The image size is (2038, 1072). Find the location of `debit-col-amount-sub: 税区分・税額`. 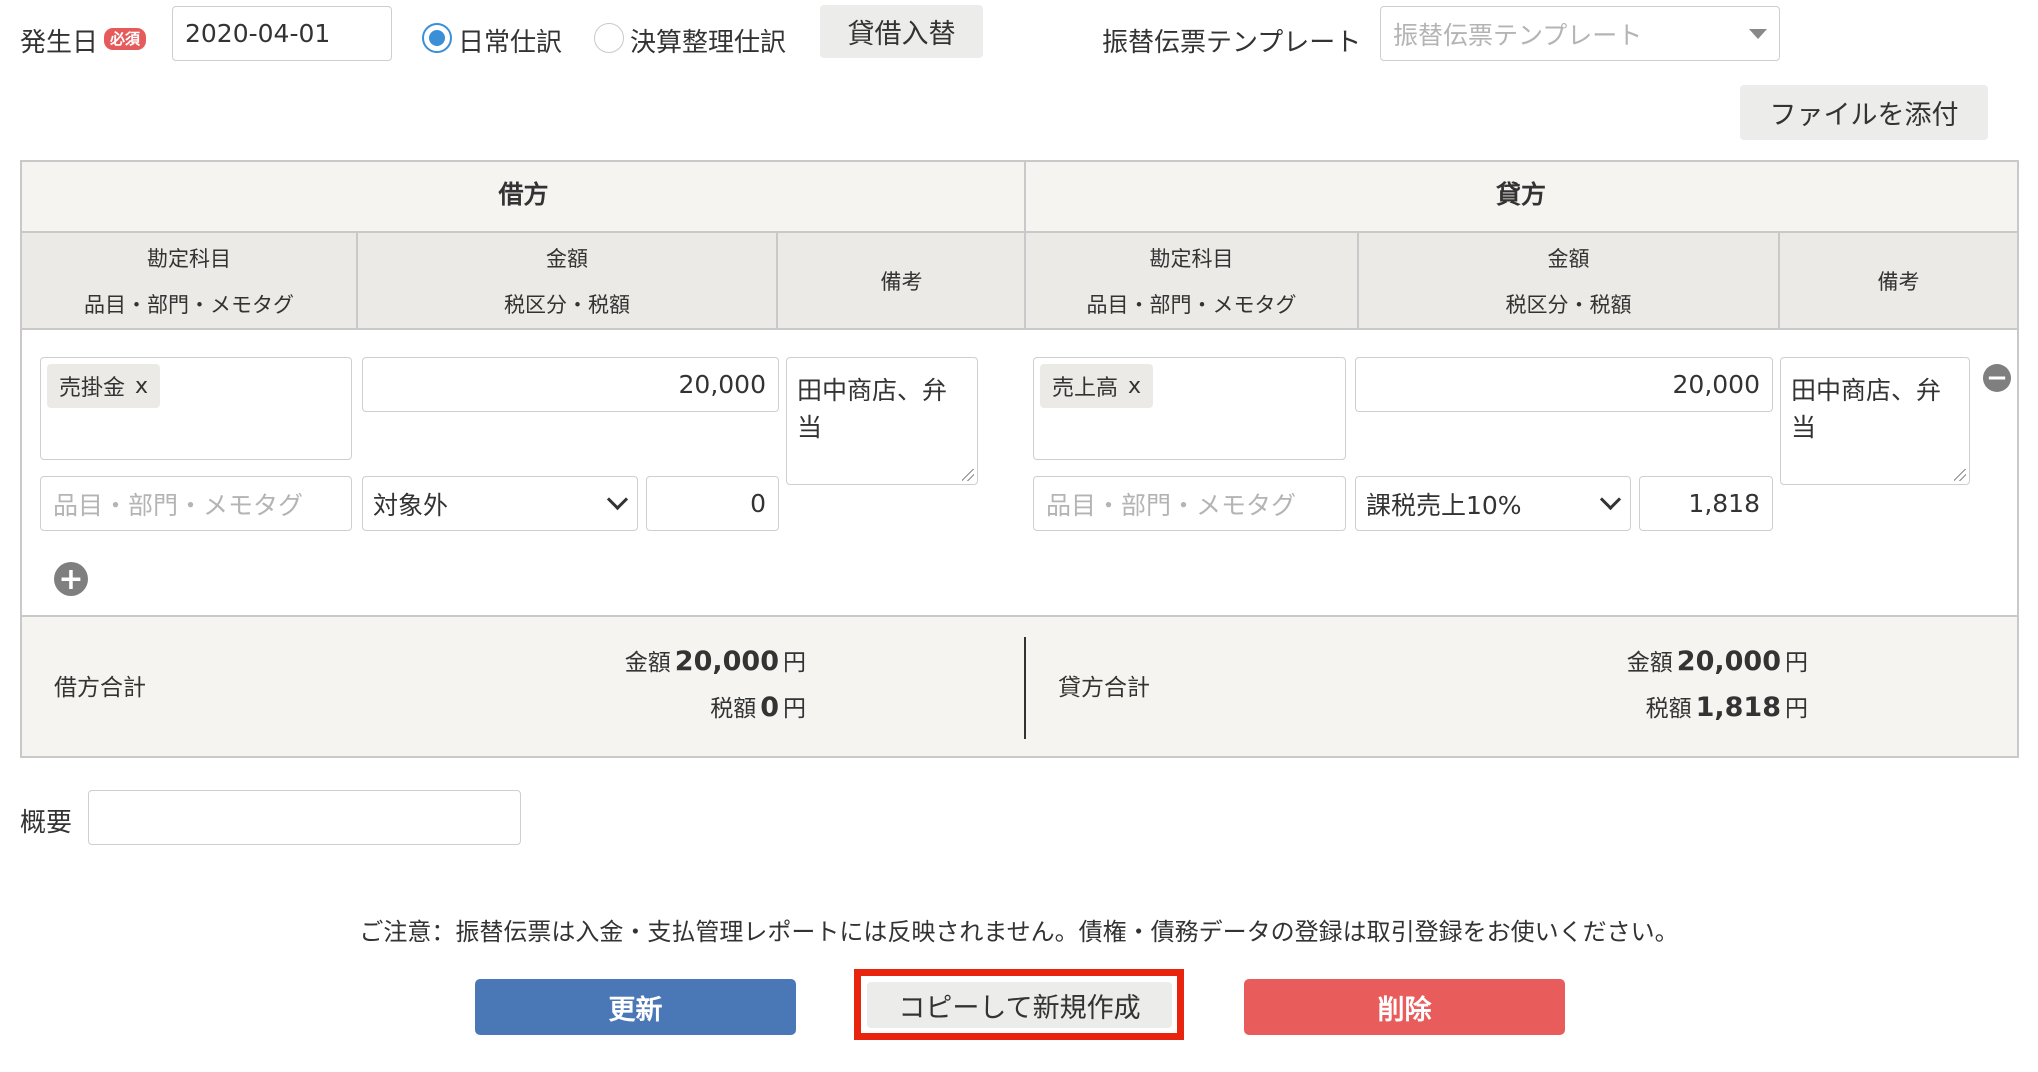

debit-col-amount-sub: 税区分・税額 is located at coordinates (567, 305).